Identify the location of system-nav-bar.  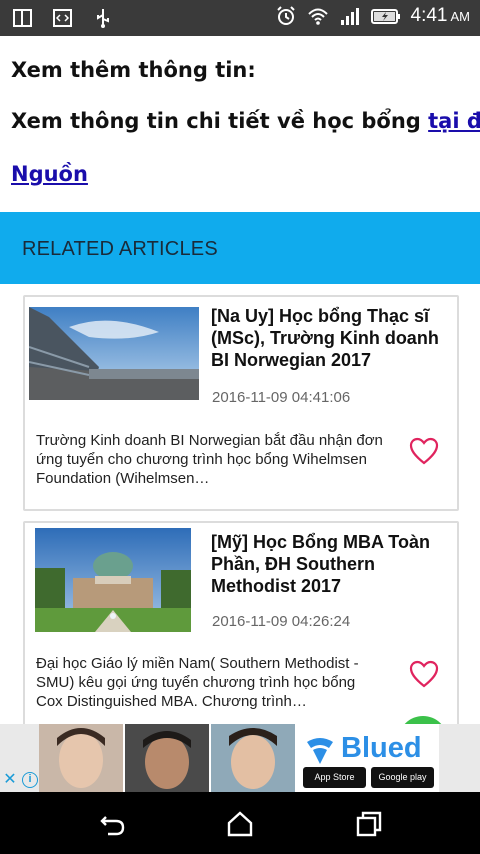
(240, 823).